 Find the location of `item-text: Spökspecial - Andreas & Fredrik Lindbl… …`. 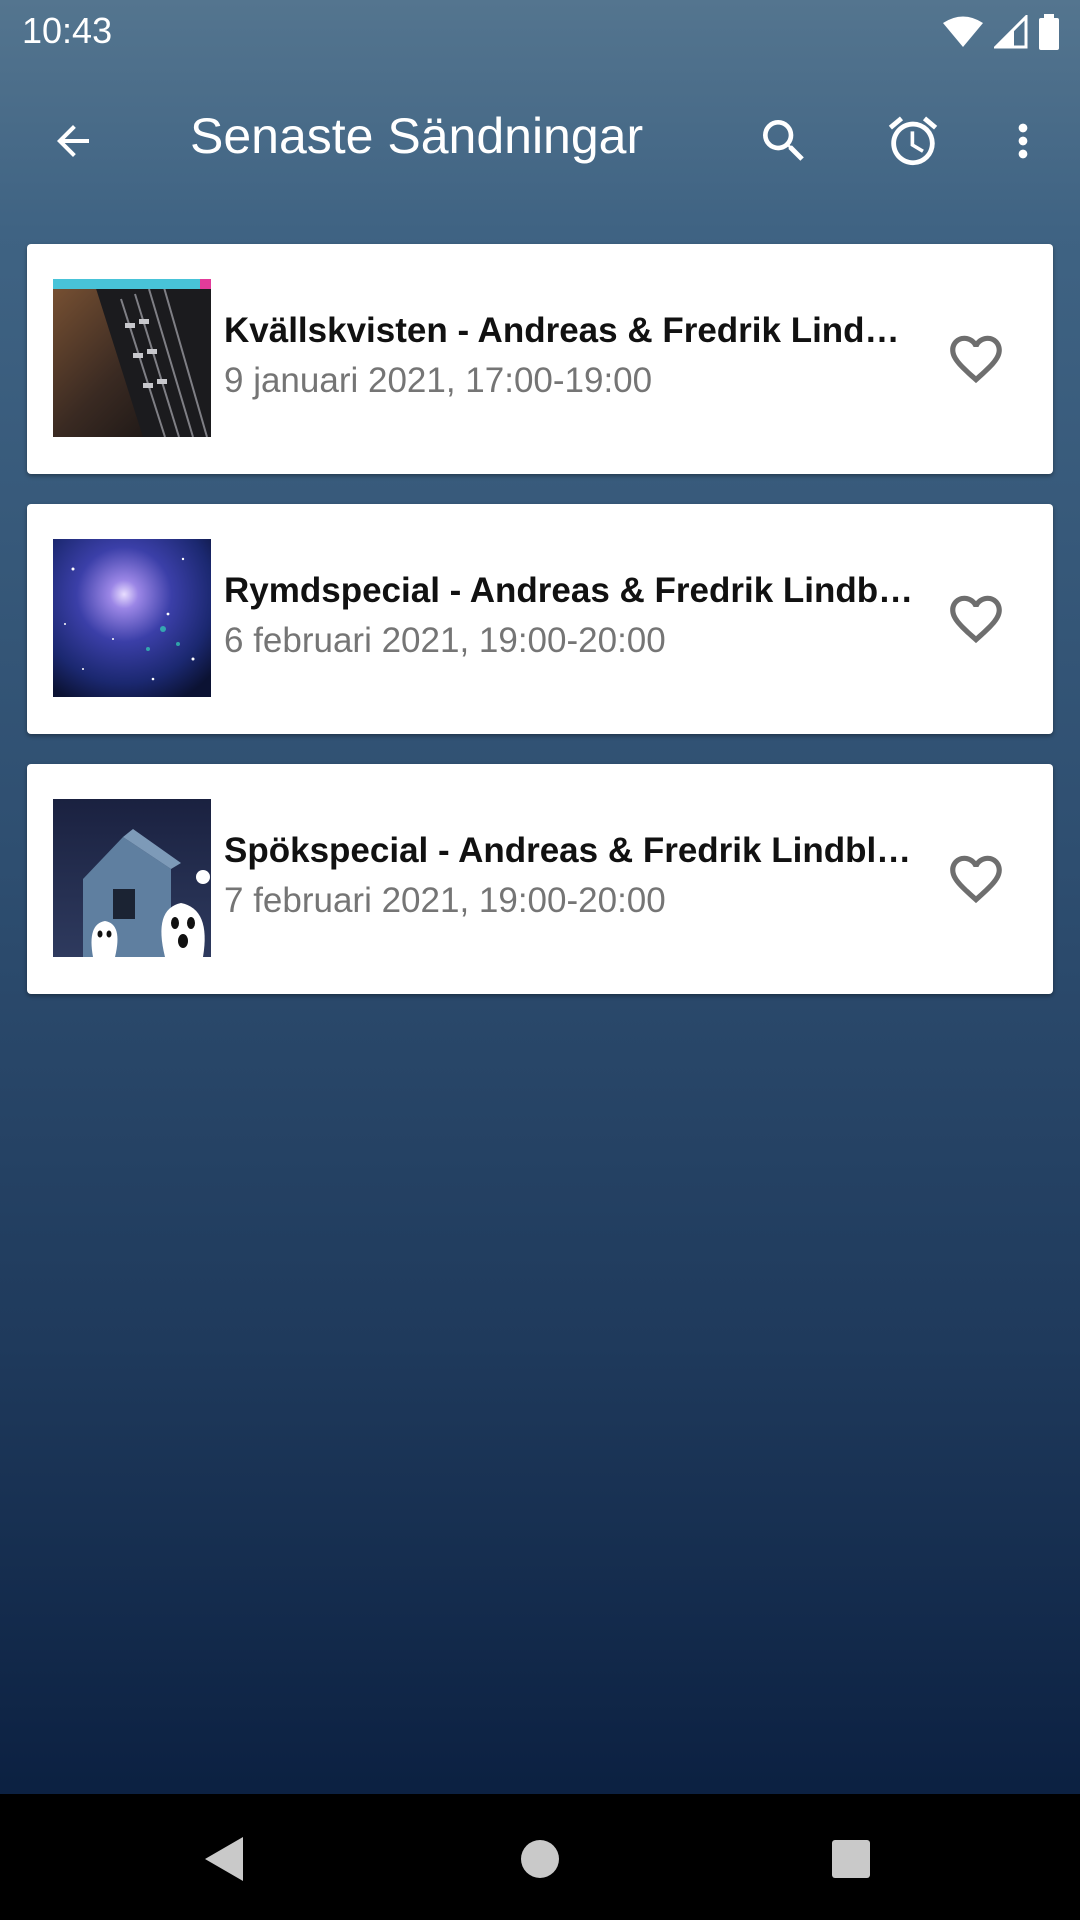

item-text: Spökspecial - Andreas & Fredrik Lindbl… … is located at coordinates (580, 876).